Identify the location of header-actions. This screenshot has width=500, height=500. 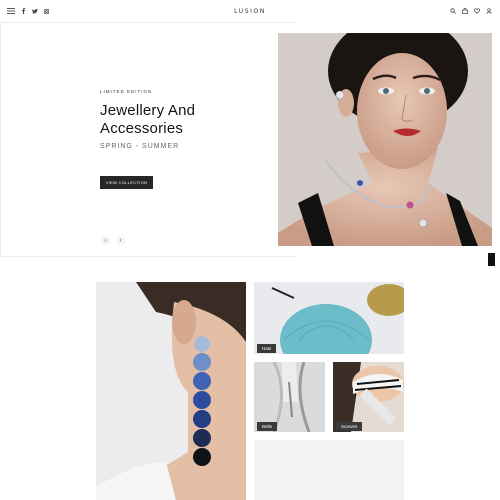
(471, 11).